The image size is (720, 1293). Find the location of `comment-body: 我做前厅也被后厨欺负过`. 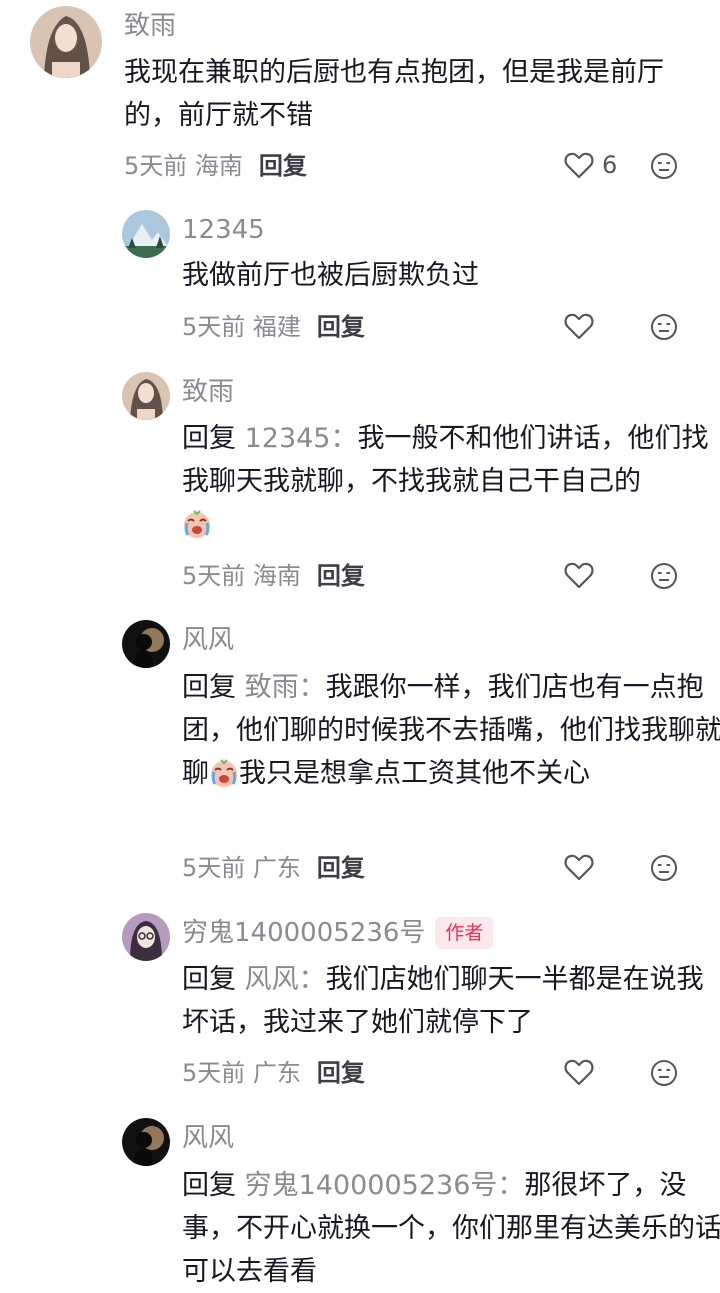

comment-body: 我做前厅也被后厨欺负过 is located at coordinates (330, 275).